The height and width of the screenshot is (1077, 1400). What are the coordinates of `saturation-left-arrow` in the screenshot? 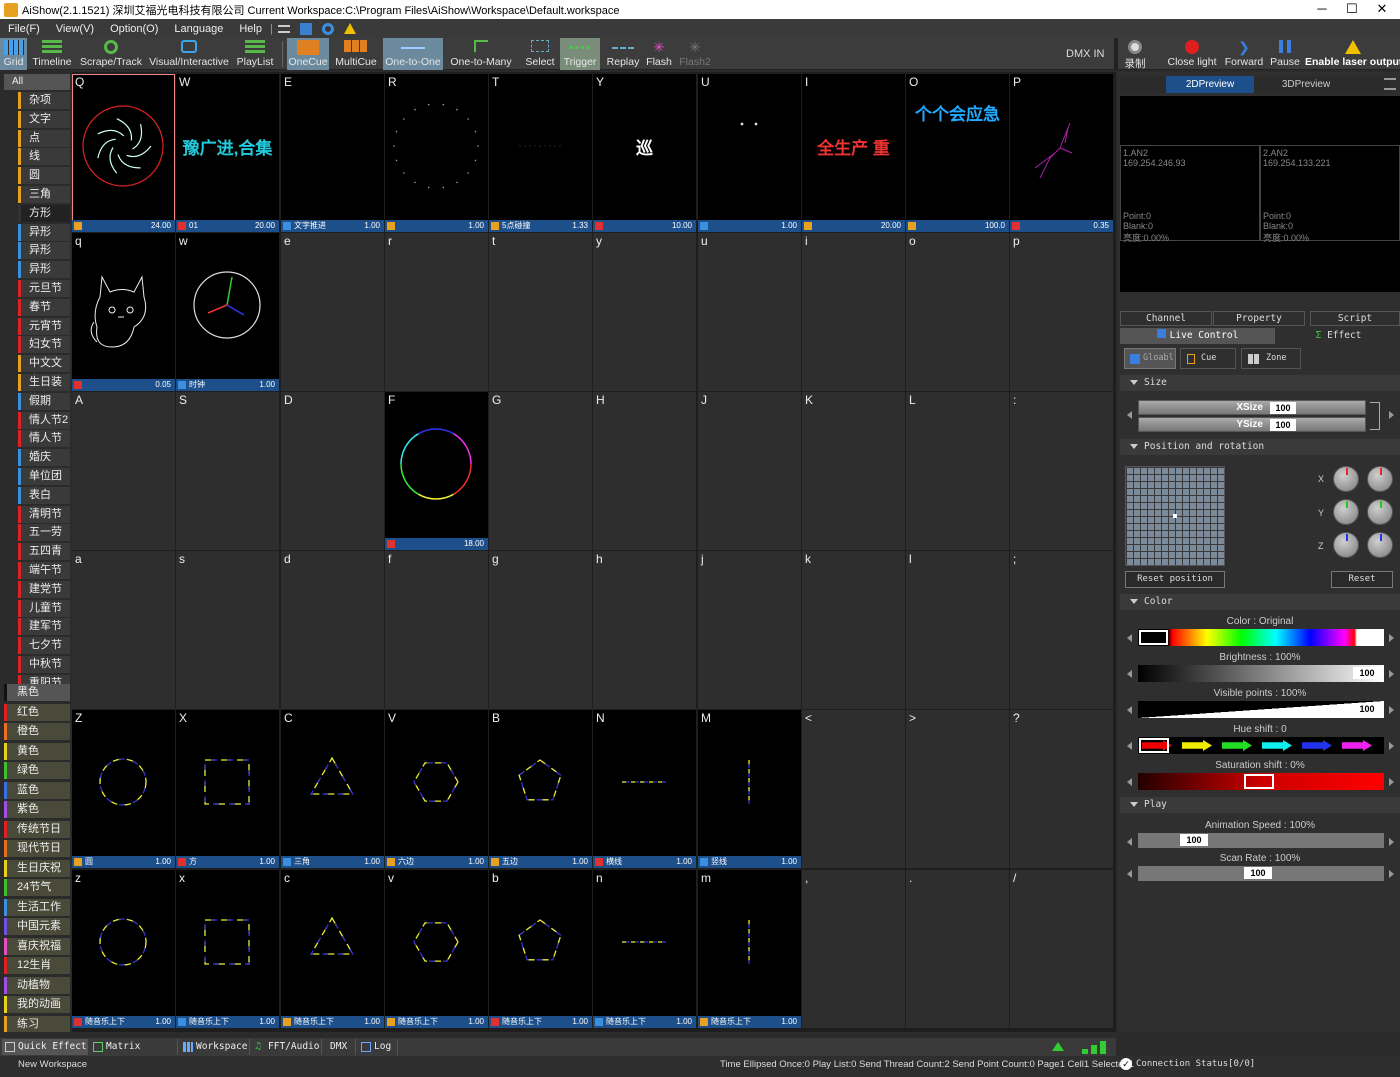 It's located at (1130, 782).